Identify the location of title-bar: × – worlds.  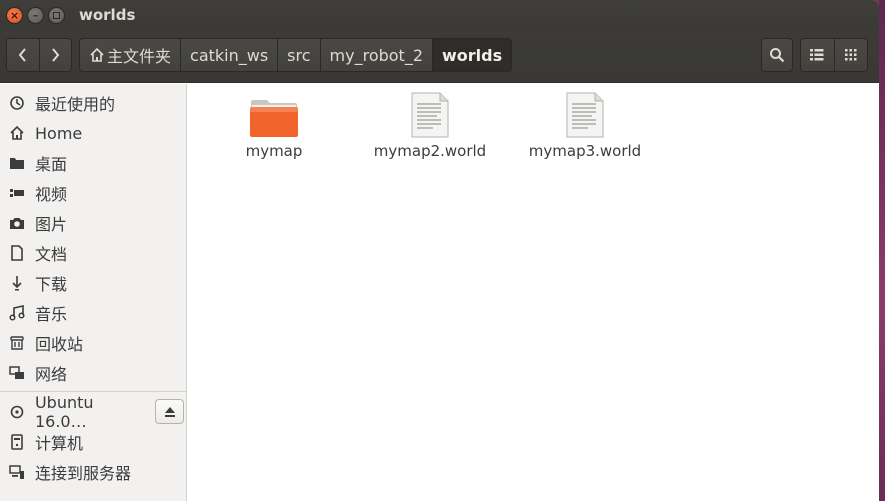
(439, 15).